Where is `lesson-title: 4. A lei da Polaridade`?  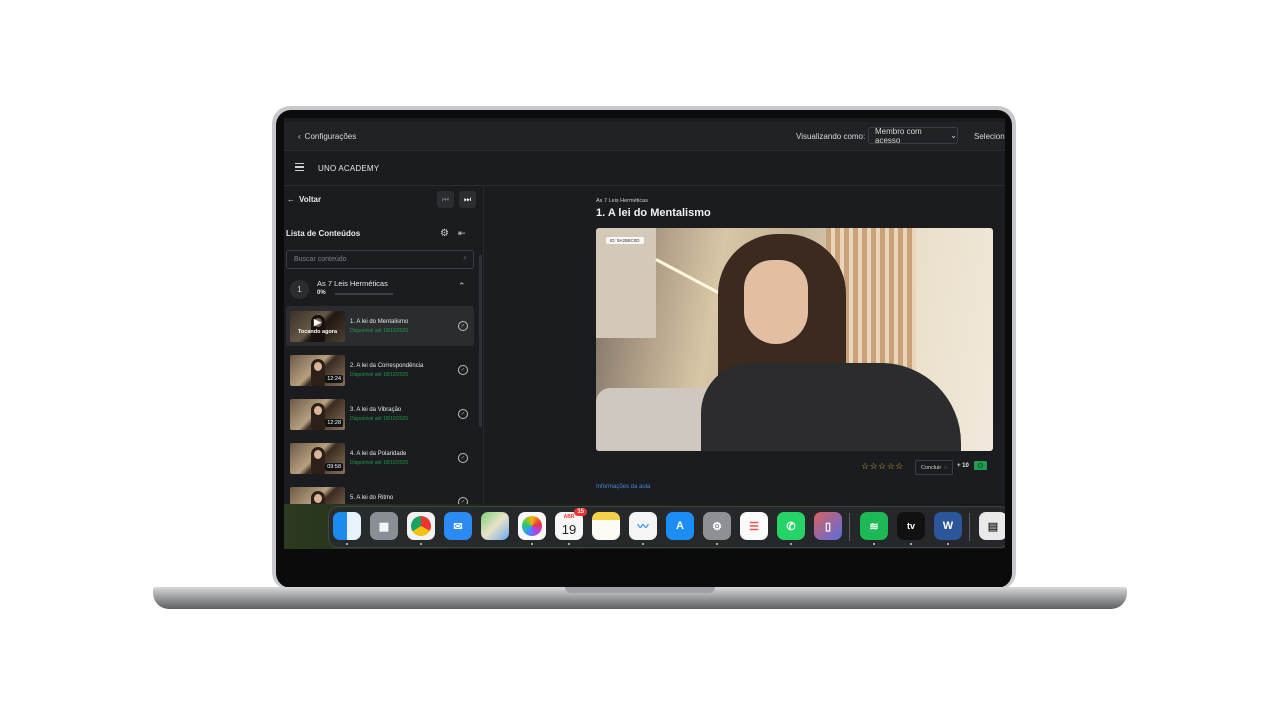
lesson-title: 4. A lei da Polaridade is located at coordinates (378, 454).